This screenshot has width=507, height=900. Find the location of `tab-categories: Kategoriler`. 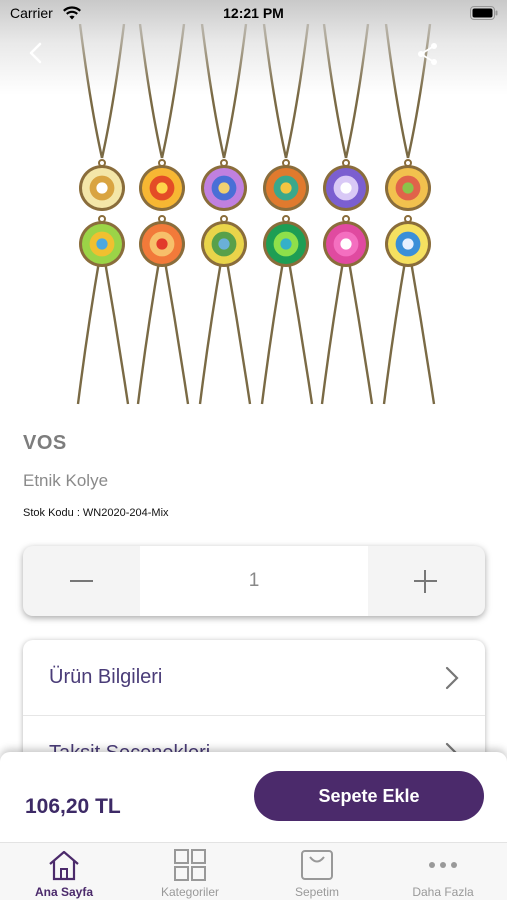

tab-categories: Kategoriler is located at coordinates (190, 871).